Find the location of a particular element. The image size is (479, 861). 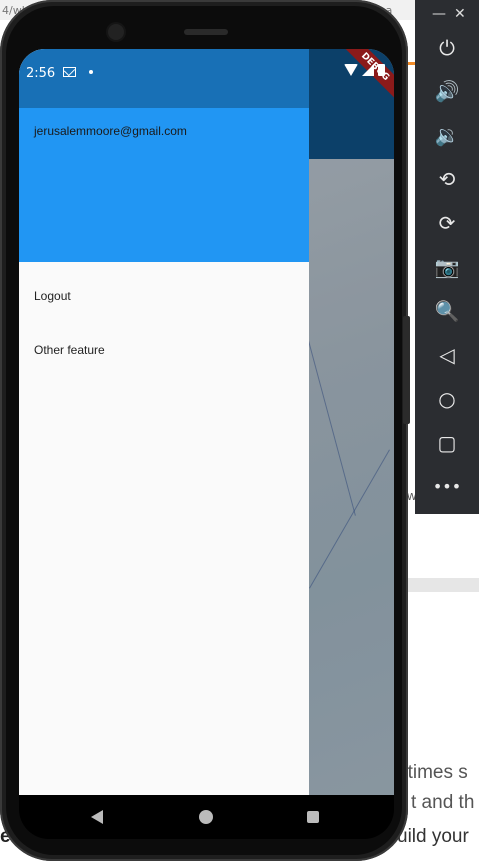

wifi-icon is located at coordinates (351, 70).